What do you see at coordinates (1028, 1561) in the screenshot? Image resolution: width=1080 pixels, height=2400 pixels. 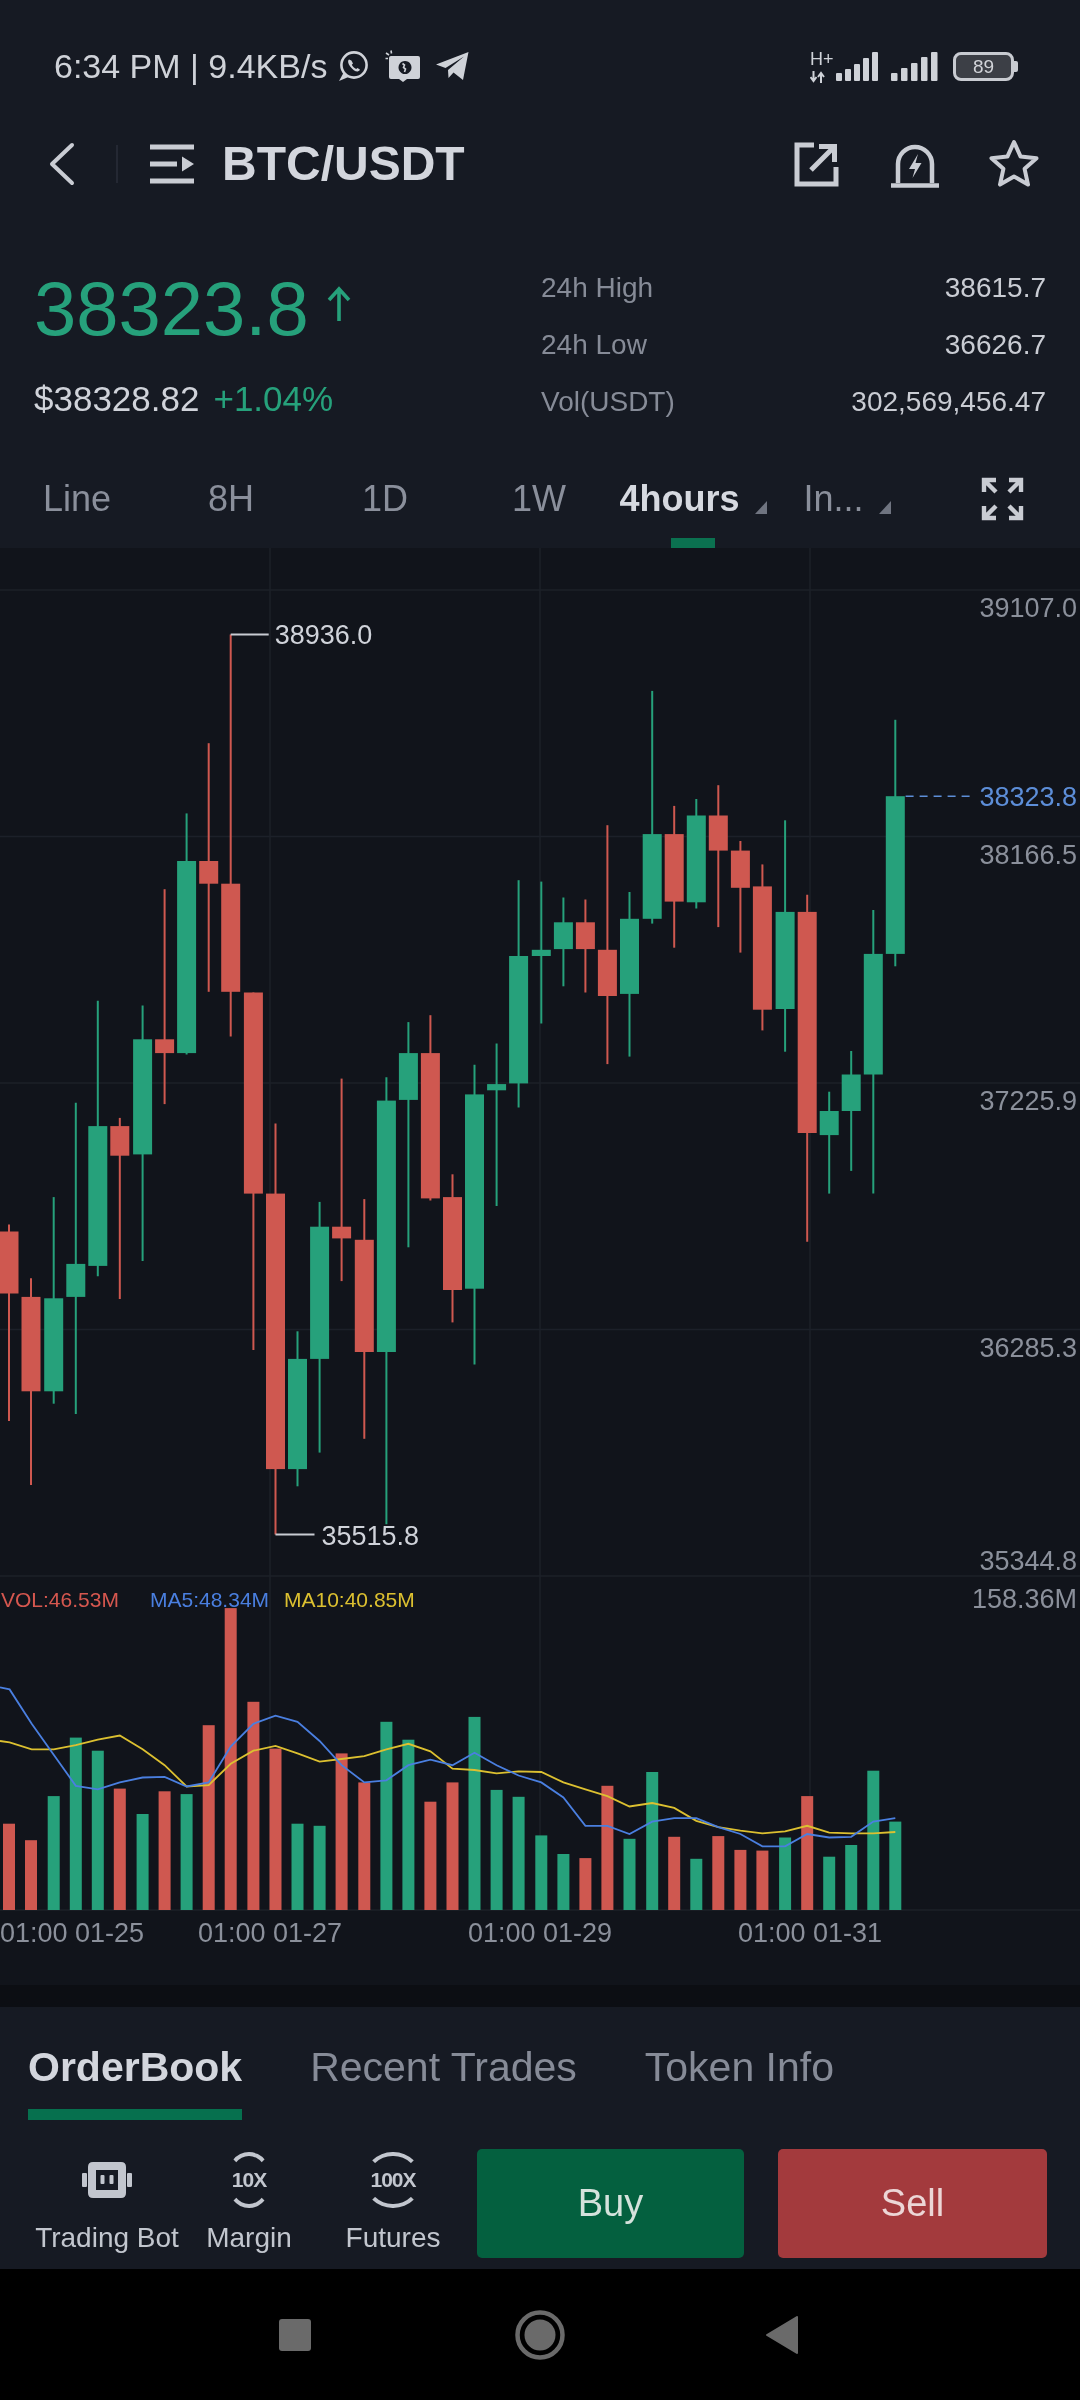 I see `price-axis-label: 35344.8` at bounding box center [1028, 1561].